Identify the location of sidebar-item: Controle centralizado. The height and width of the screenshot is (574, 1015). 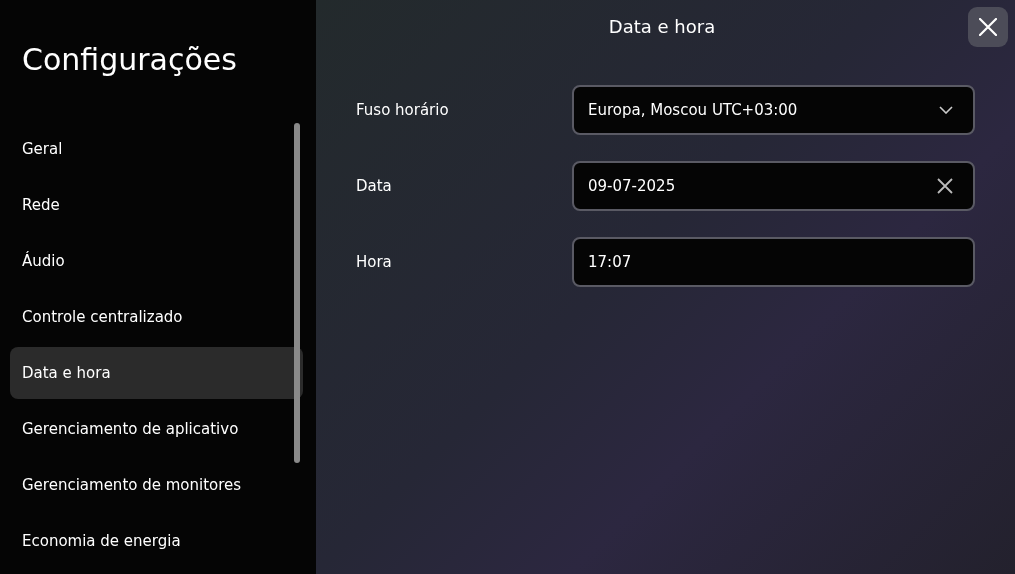
(156, 317).